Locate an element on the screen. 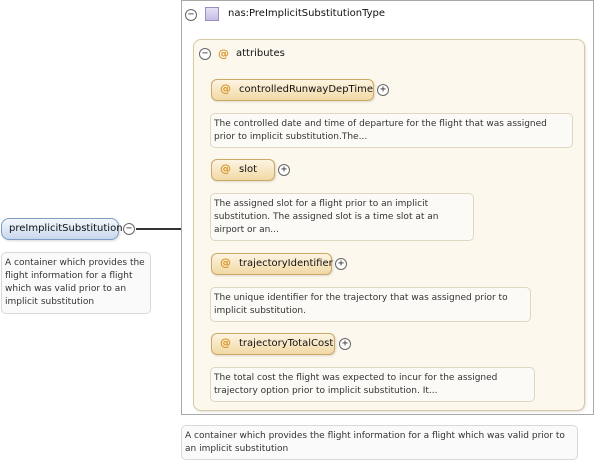 Image resolution: width=596 pixels, height=464 pixels. attribute-name: controlledRunwayDepTime is located at coordinates (306, 89).